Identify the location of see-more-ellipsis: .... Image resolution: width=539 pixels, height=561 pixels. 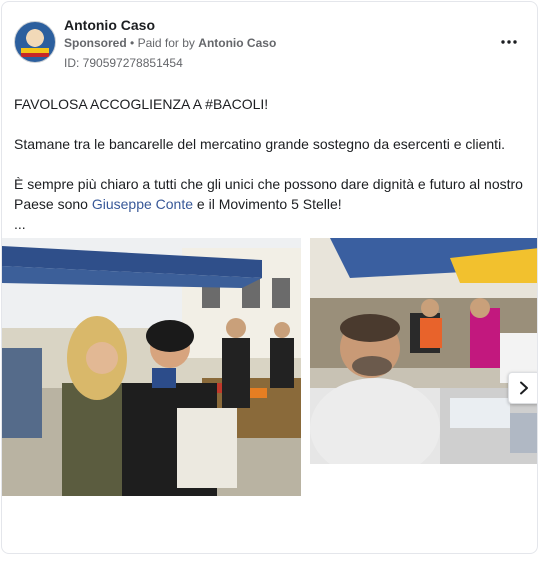
(274, 224).